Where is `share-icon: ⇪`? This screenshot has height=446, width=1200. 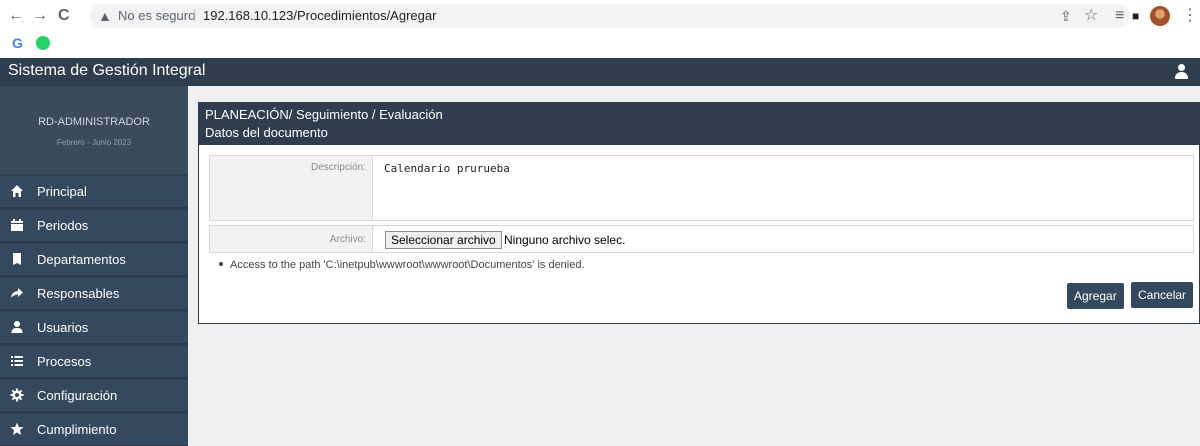 share-icon: ⇪ is located at coordinates (1066, 16).